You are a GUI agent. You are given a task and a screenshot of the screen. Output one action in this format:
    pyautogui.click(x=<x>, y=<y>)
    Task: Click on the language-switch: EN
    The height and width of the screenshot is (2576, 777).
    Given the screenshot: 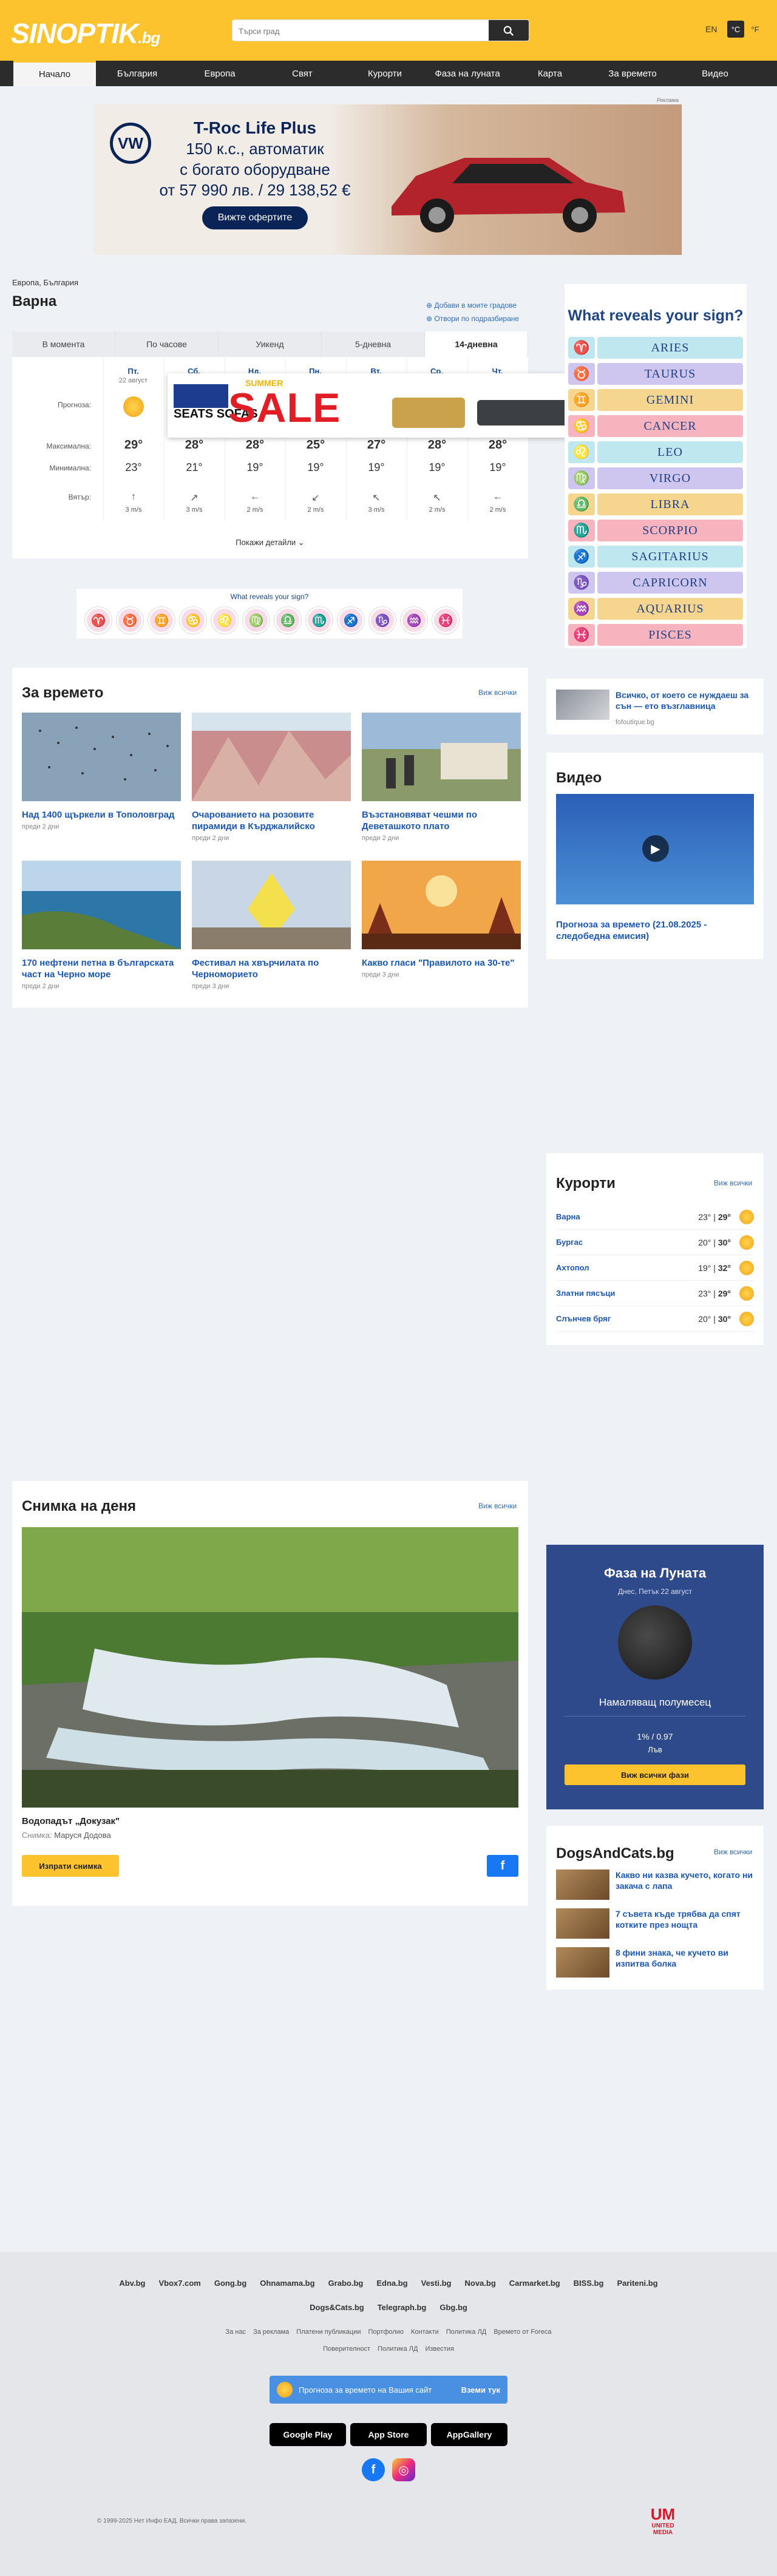 What is the action you would take?
    pyautogui.click(x=711, y=29)
    